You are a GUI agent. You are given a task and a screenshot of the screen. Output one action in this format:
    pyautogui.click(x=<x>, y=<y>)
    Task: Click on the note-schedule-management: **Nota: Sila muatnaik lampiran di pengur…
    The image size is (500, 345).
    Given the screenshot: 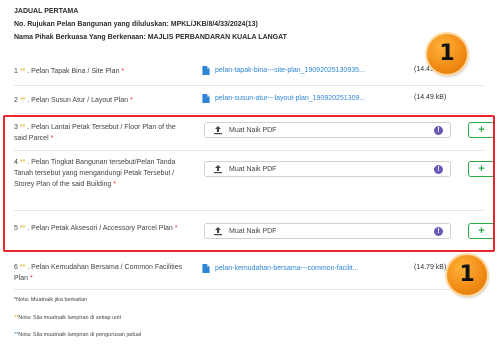 What is the action you would take?
    pyautogui.click(x=78, y=335)
    